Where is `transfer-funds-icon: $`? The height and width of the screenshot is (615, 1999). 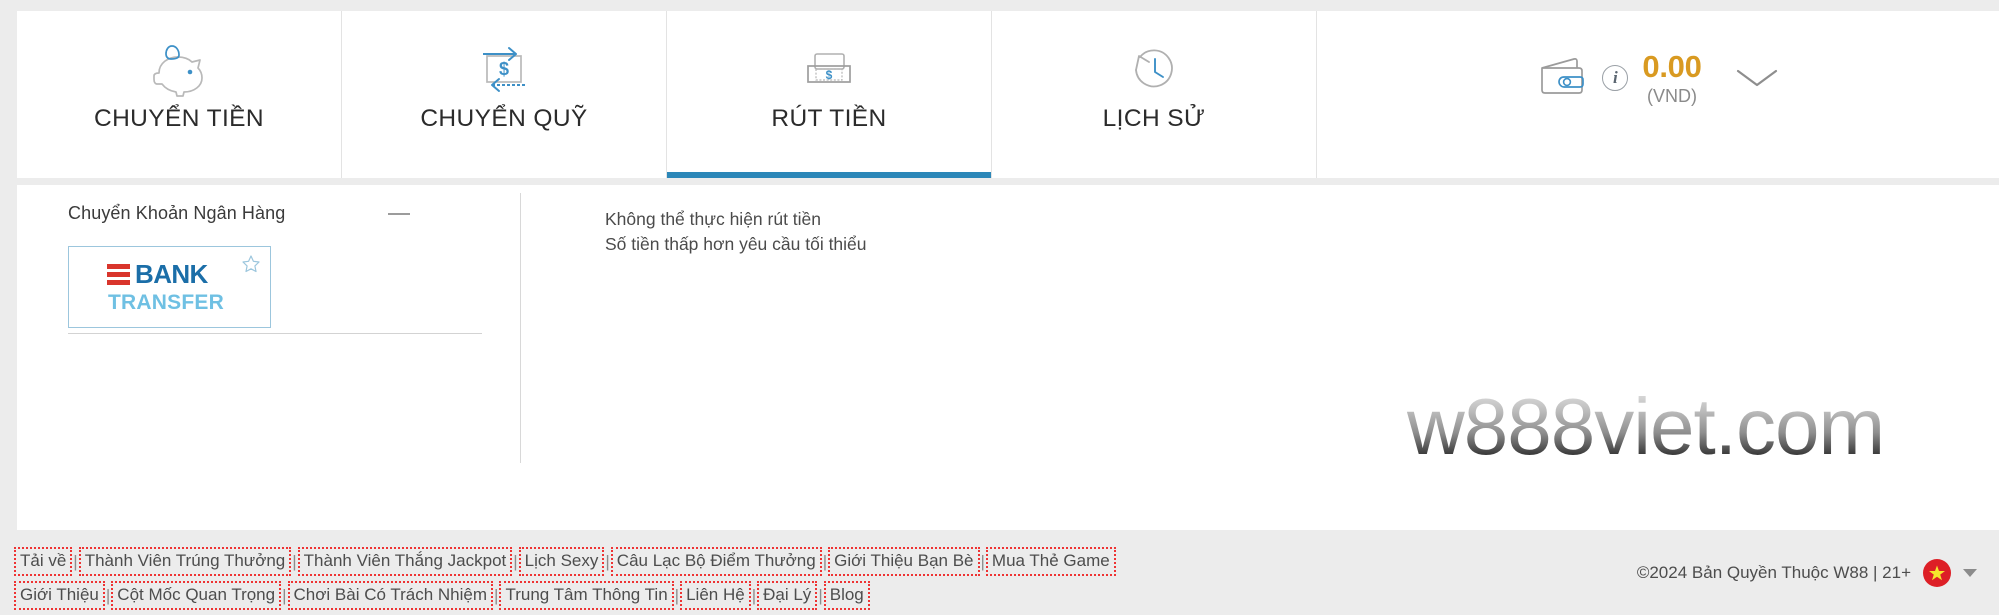 transfer-funds-icon: $ is located at coordinates (504, 70).